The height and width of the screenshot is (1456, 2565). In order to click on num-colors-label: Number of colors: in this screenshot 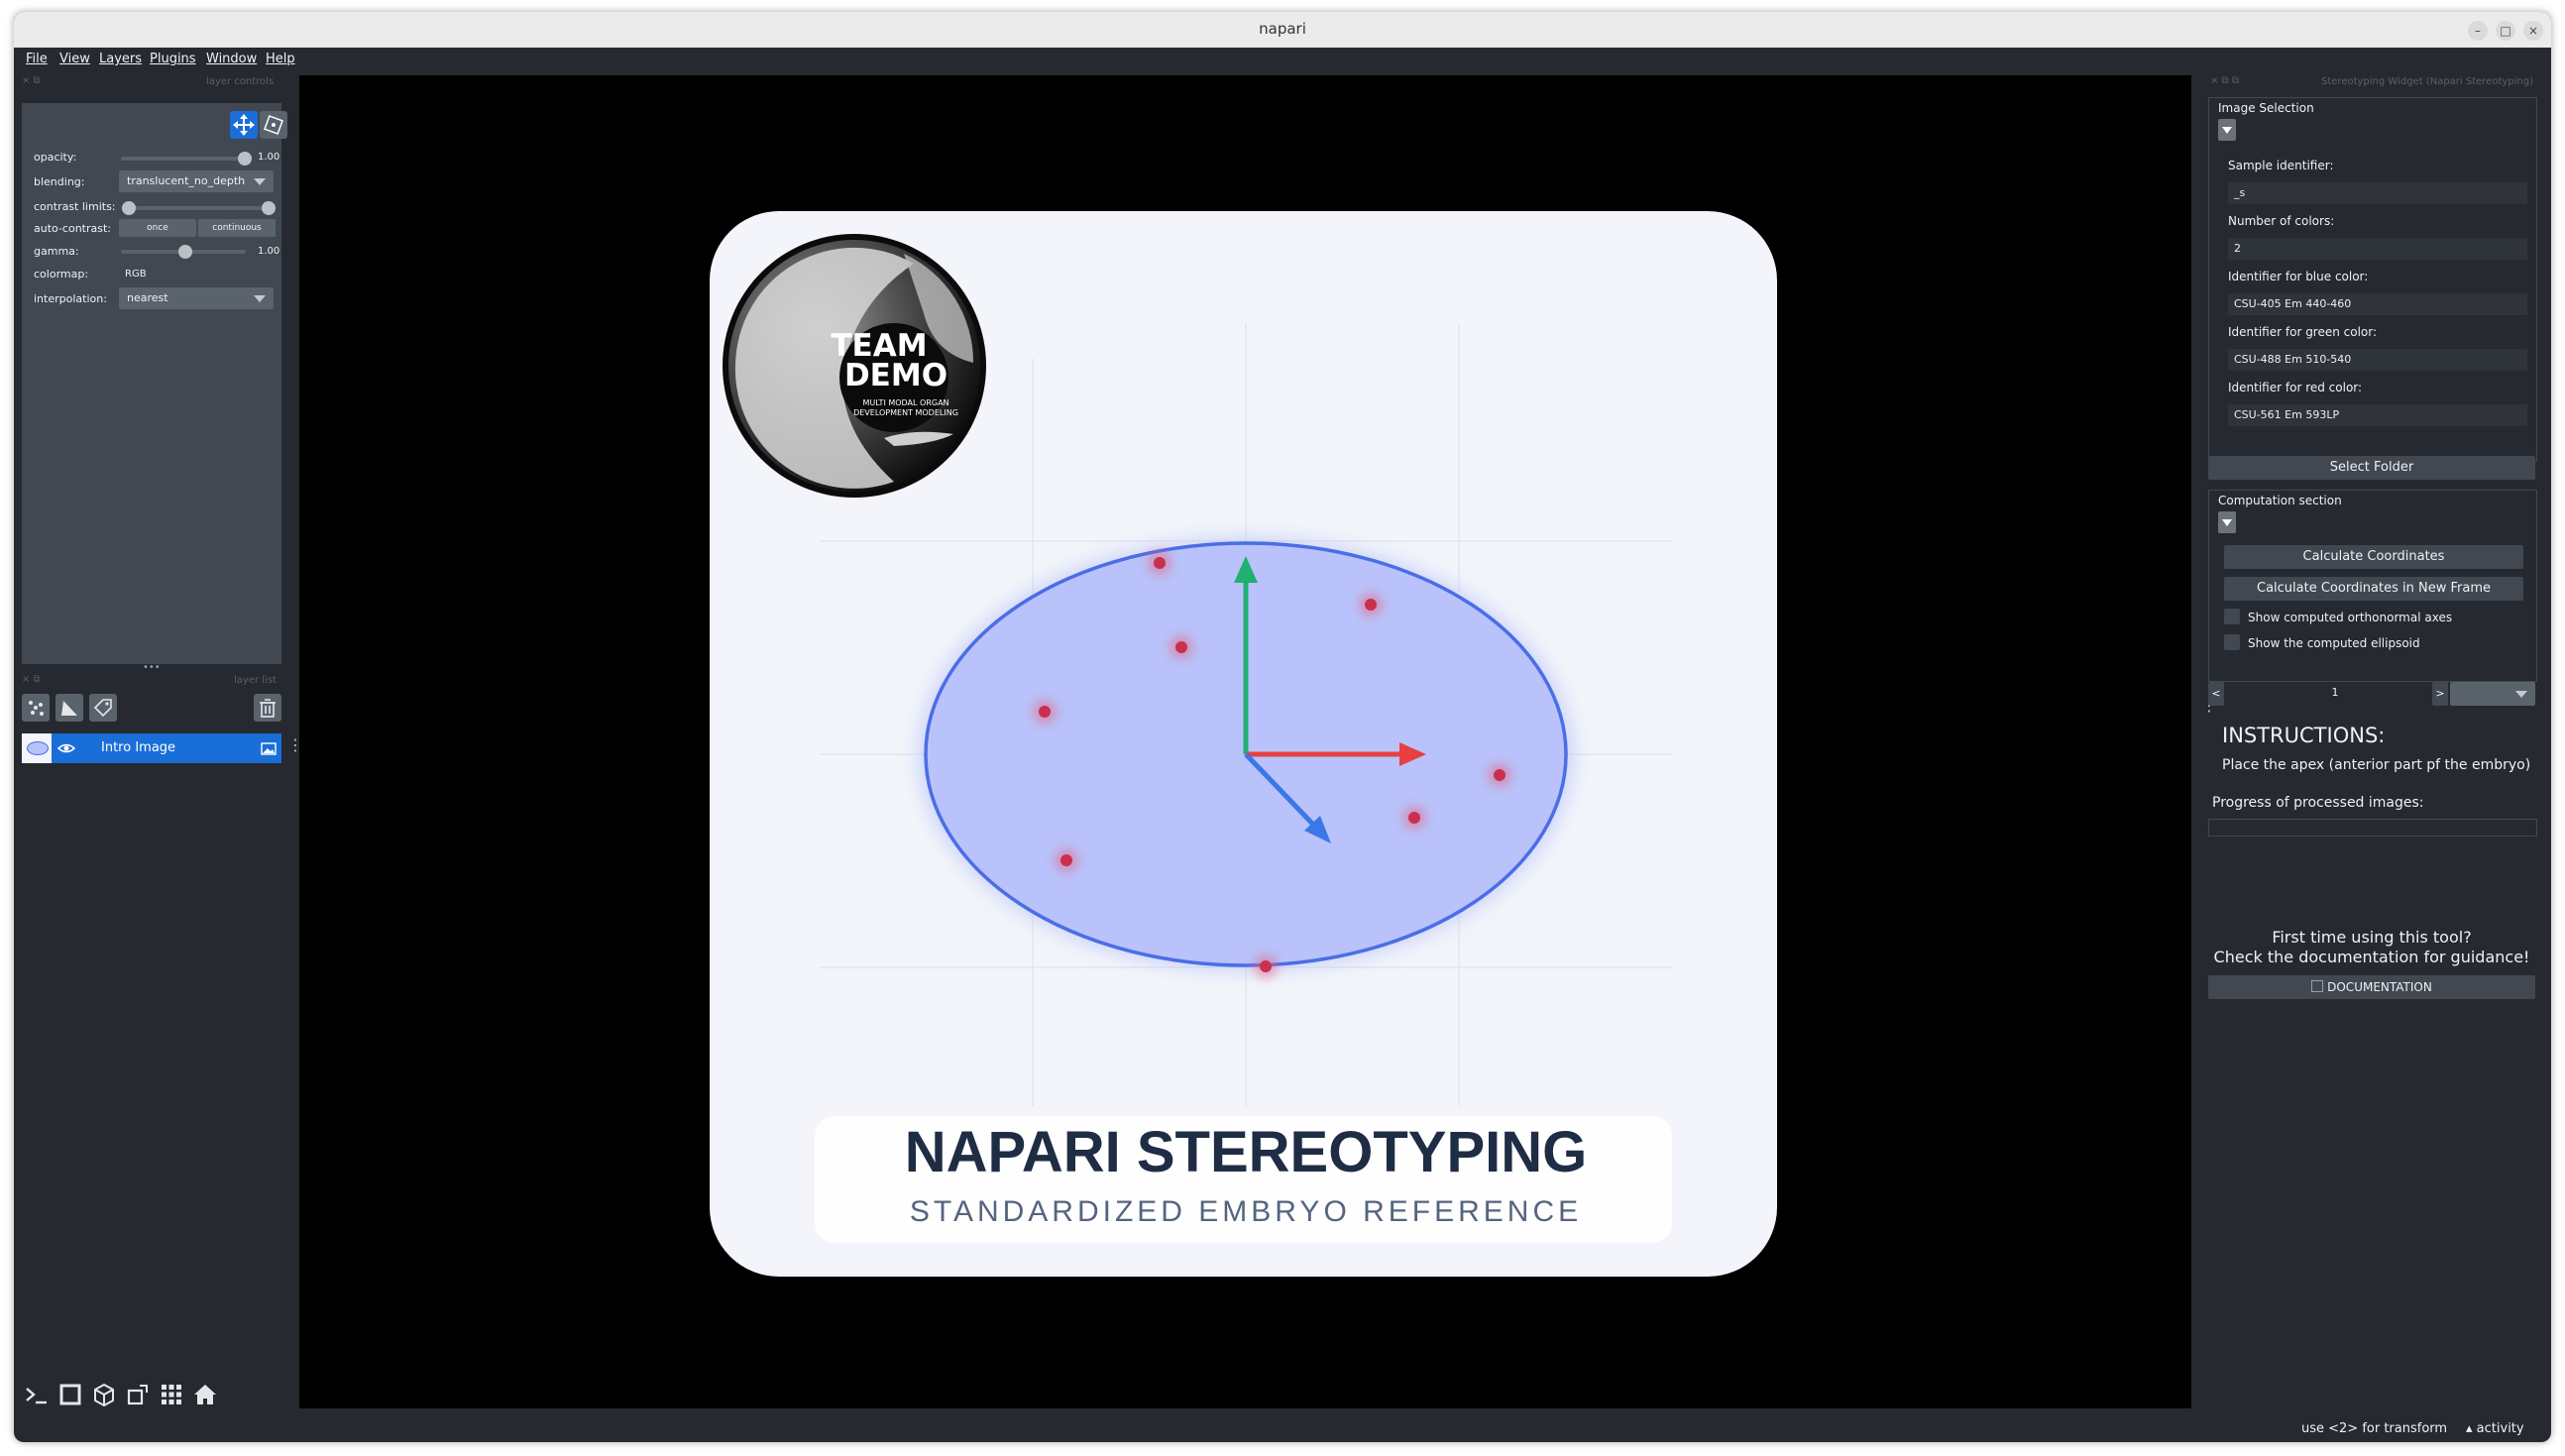, I will do `click(2281, 221)`.